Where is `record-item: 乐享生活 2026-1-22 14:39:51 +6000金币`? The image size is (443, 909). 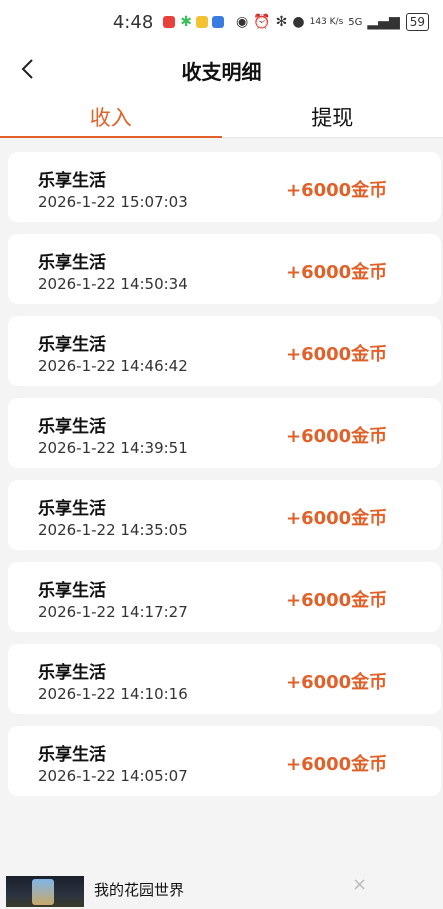
record-item: 乐享生活 2026-1-22 14:39:51 +6000金币 is located at coordinates (224, 433).